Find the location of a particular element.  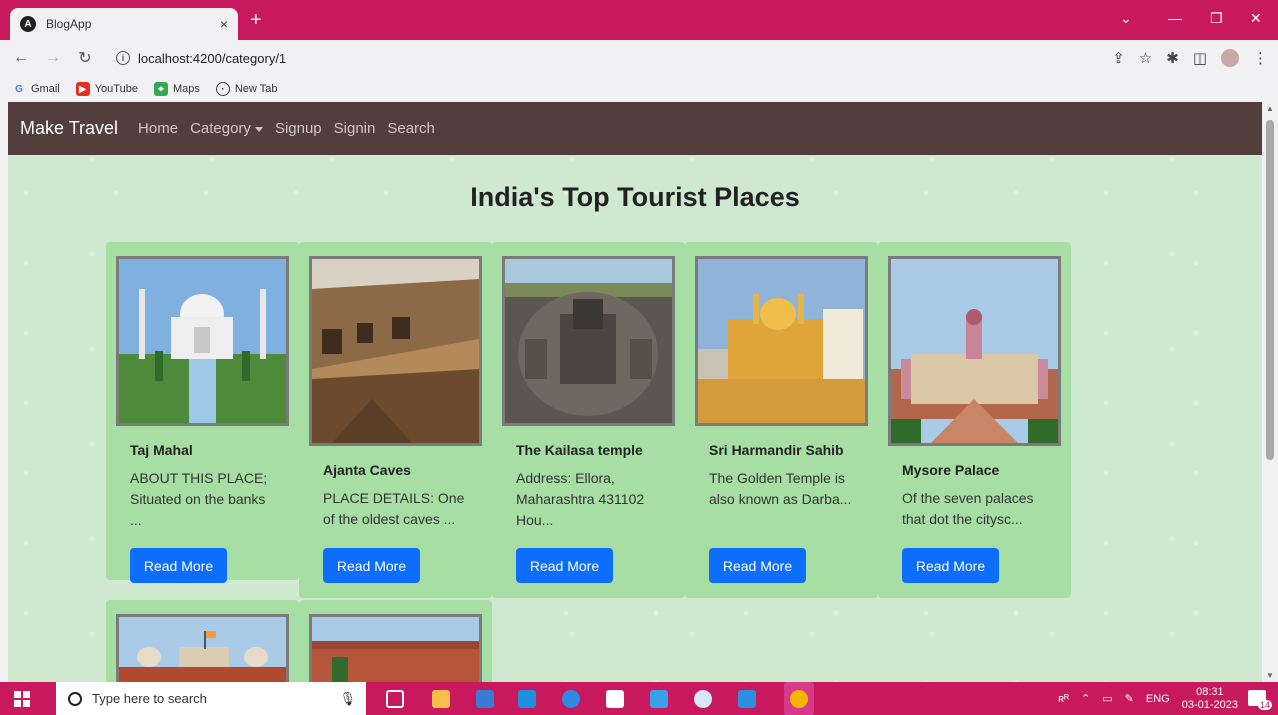

pen-icon: ✎ is located at coordinates (1129, 698).